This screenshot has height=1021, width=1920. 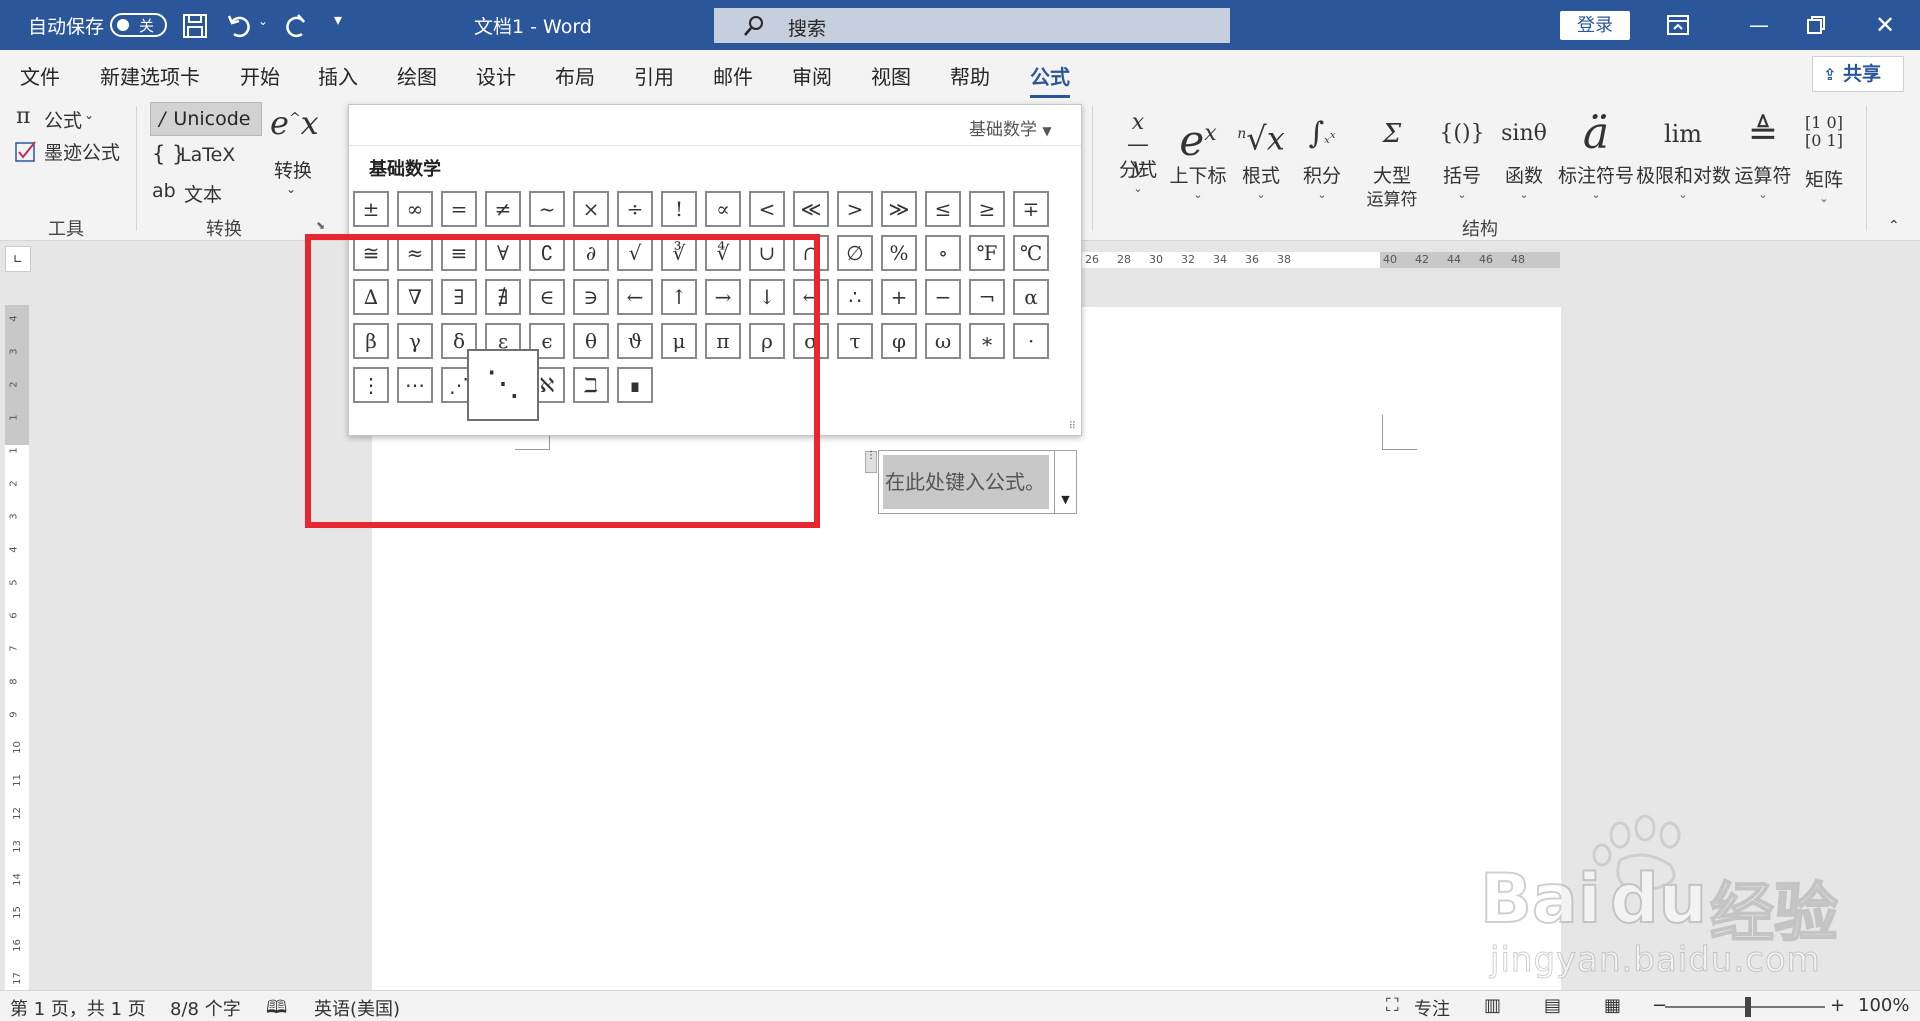 I want to click on symbol-button: >, so click(x=855, y=209).